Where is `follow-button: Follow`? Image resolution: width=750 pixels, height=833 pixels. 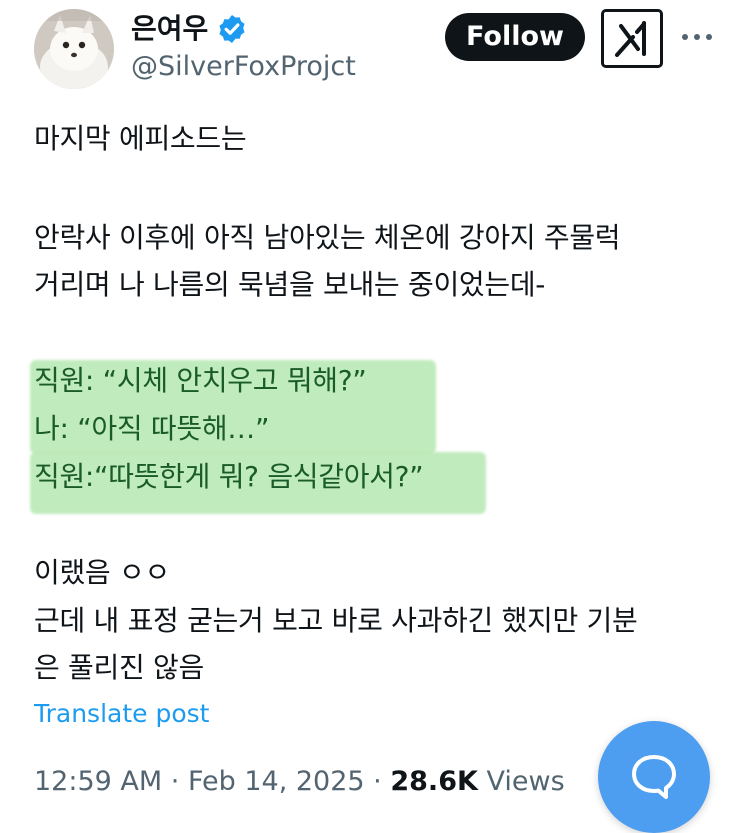
follow-button: Follow is located at coordinates (515, 37).